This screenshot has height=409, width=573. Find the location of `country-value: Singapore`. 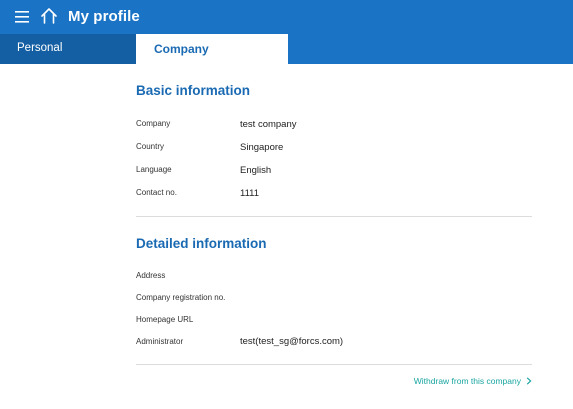

country-value: Singapore is located at coordinates (262, 147).